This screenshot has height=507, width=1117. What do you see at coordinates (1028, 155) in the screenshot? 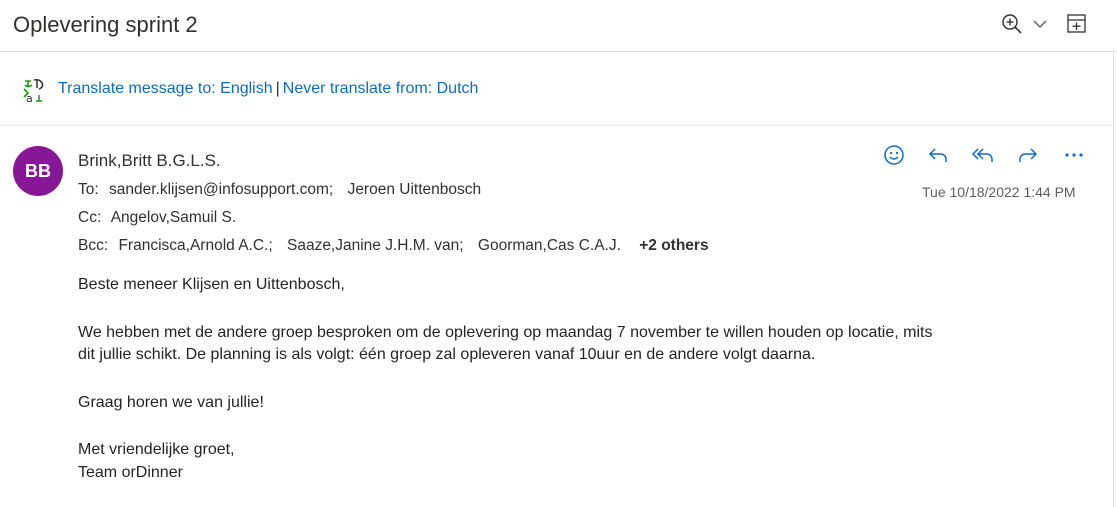
I see `forward-icon` at bounding box center [1028, 155].